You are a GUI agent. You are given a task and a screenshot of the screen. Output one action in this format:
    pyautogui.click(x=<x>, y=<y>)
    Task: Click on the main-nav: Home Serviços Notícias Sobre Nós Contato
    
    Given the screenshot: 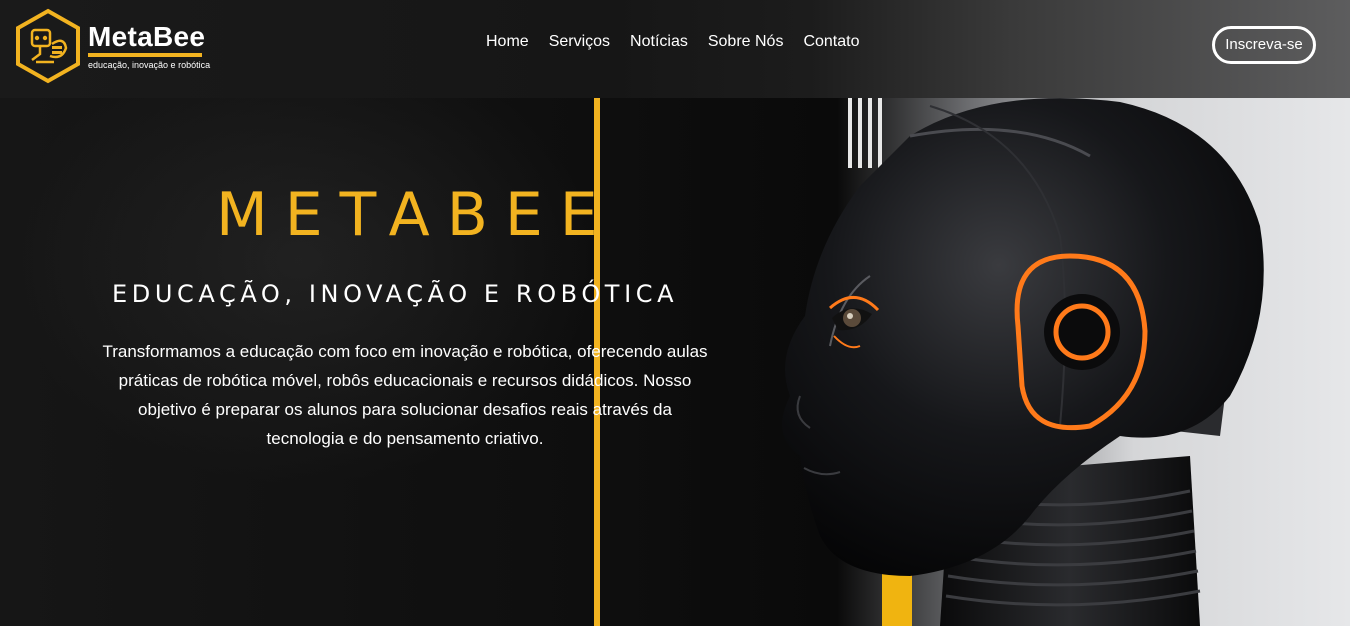 What is the action you would take?
    pyautogui.click(x=672, y=42)
    